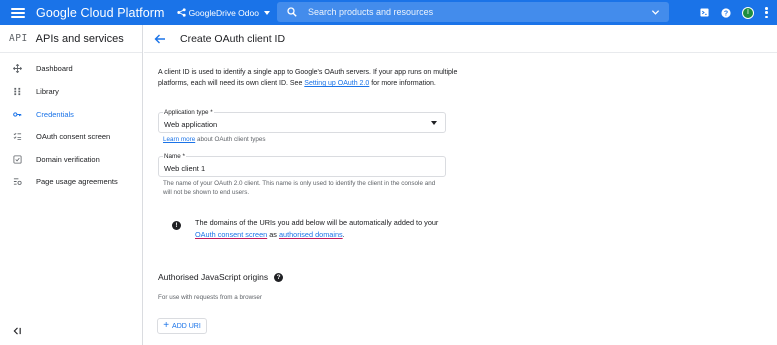 Image resolution: width=777 pixels, height=345 pixels. What do you see at coordinates (302, 121) in the screenshot?
I see `application-type-select: Application type * Web application` at bounding box center [302, 121].